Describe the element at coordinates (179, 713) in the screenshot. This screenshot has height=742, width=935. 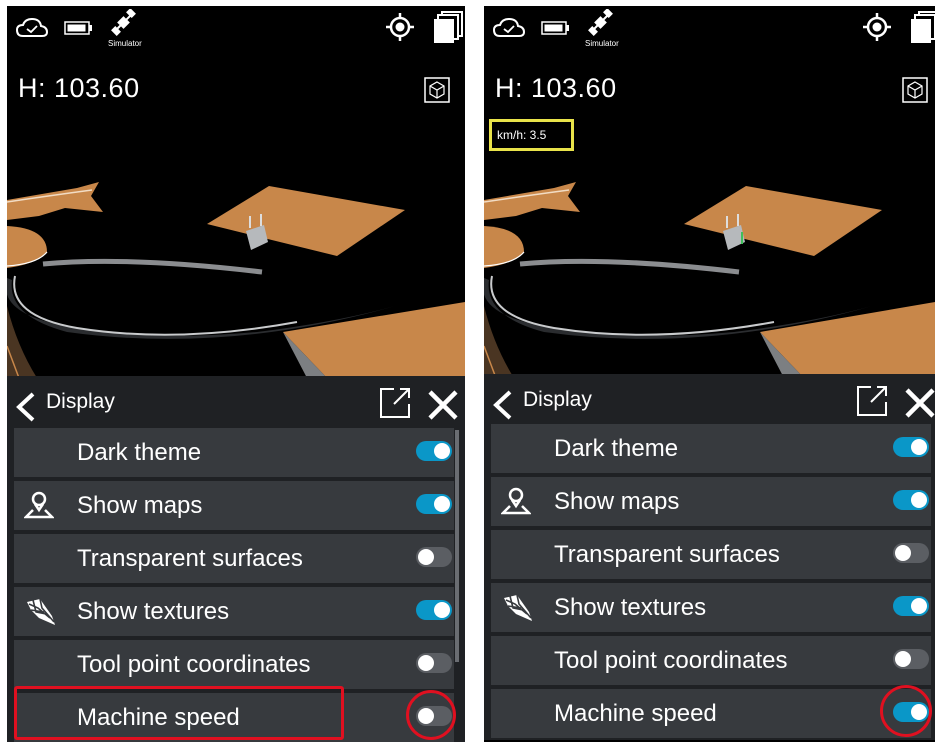
I see `highlight-box-machine-speed` at that location.